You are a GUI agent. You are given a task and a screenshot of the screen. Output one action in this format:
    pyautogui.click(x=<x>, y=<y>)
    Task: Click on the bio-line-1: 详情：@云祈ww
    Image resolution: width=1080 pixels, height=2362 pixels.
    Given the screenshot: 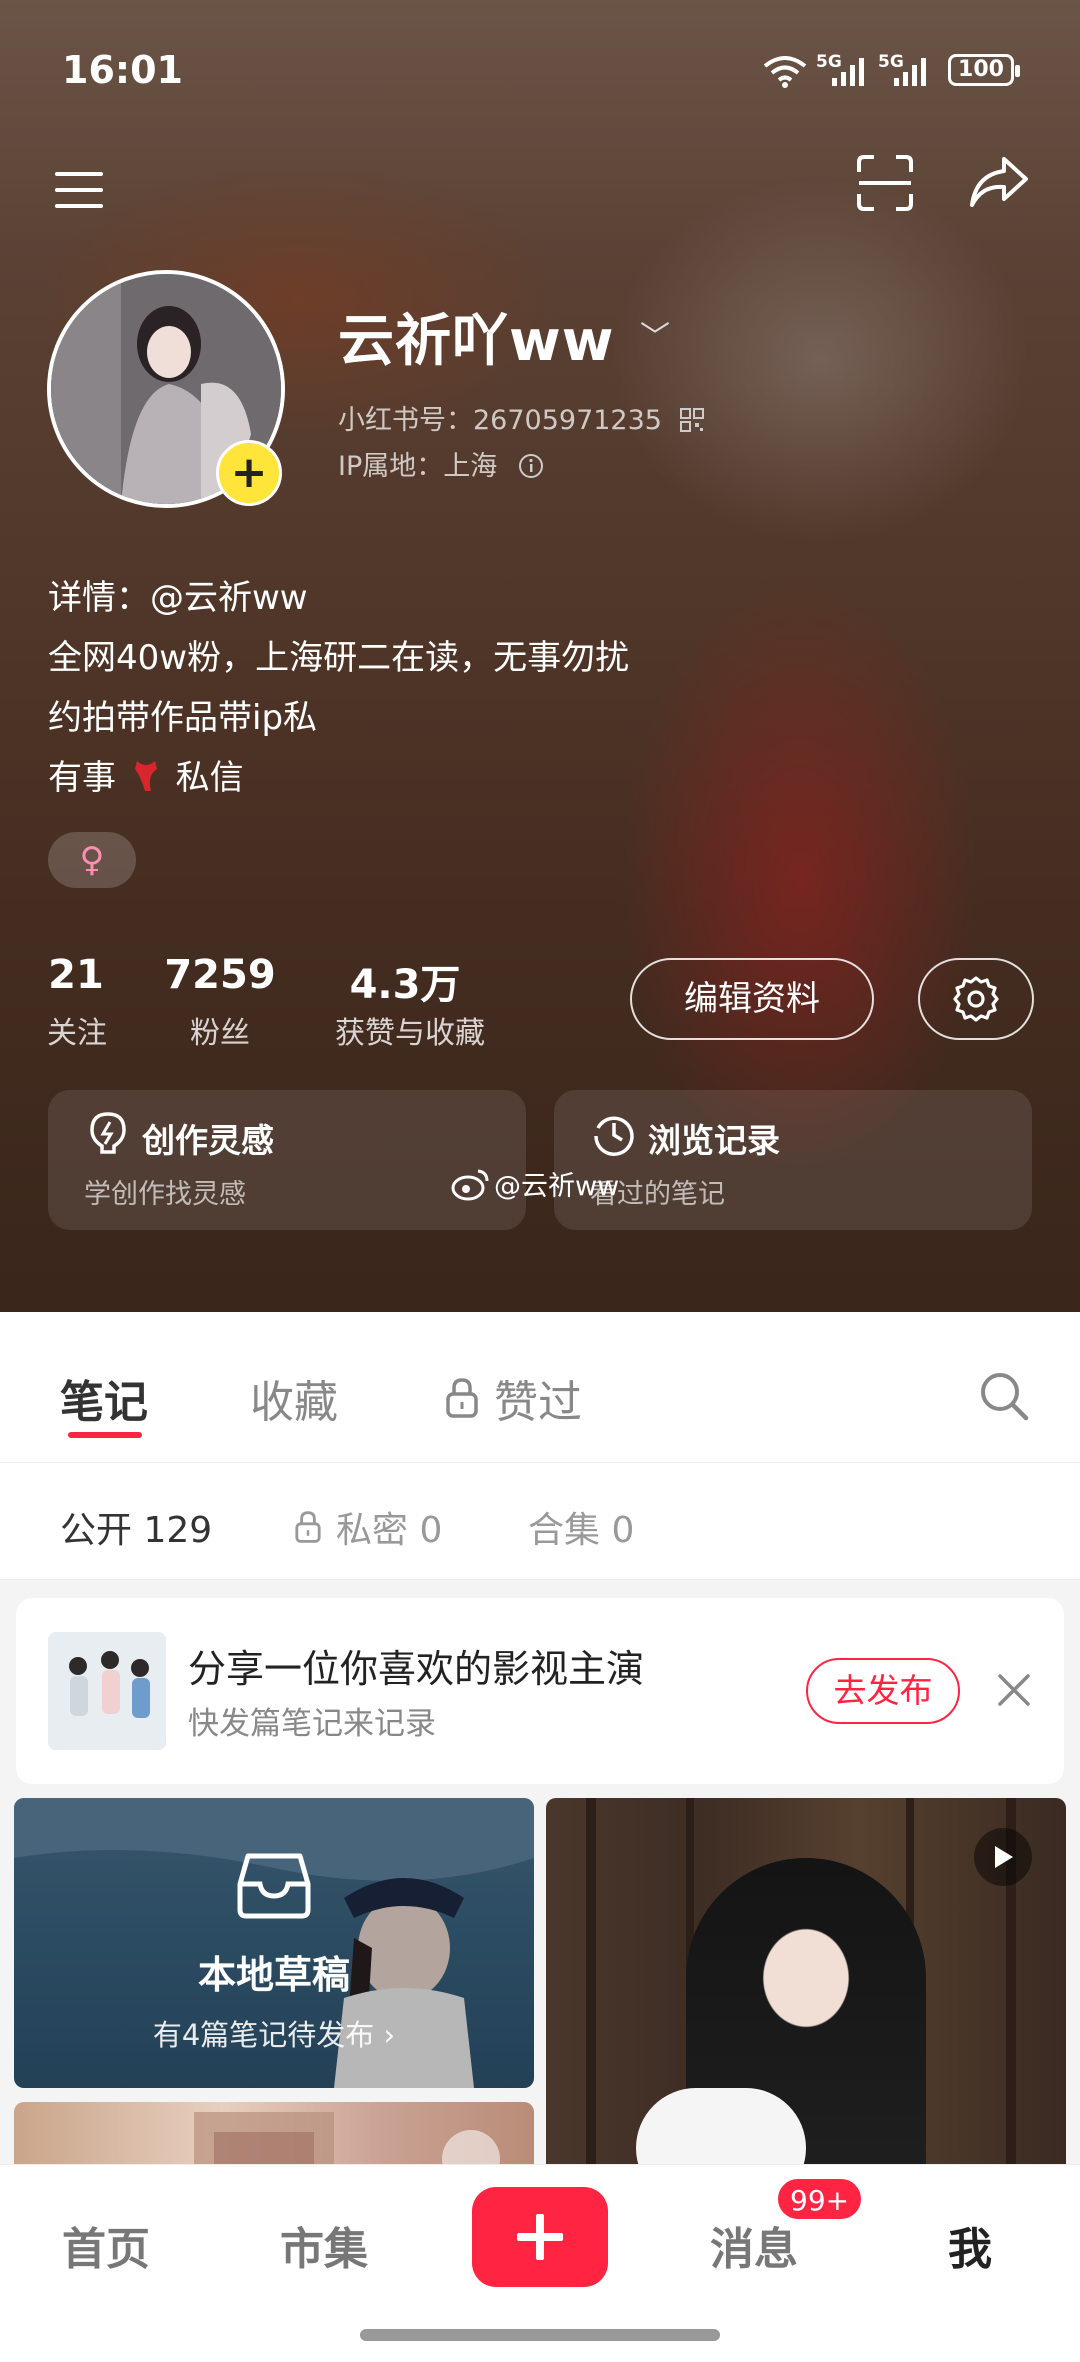 What is the action you would take?
    pyautogui.click(x=178, y=598)
    